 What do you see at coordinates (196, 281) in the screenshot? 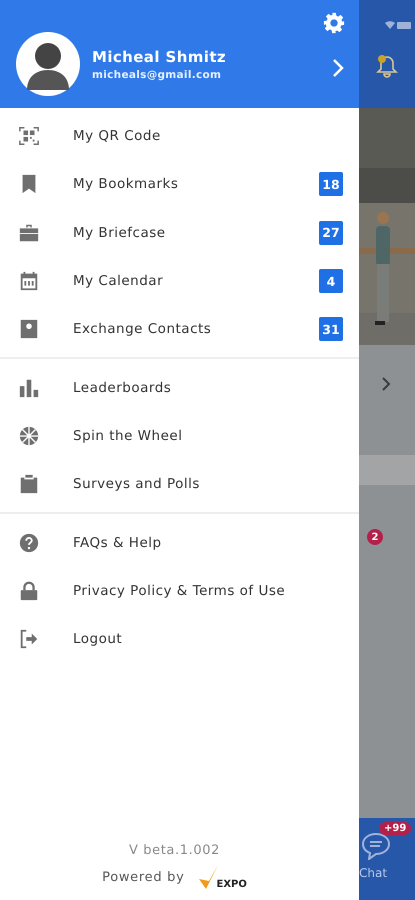
I see `menu-item: My Calendar` at bounding box center [196, 281].